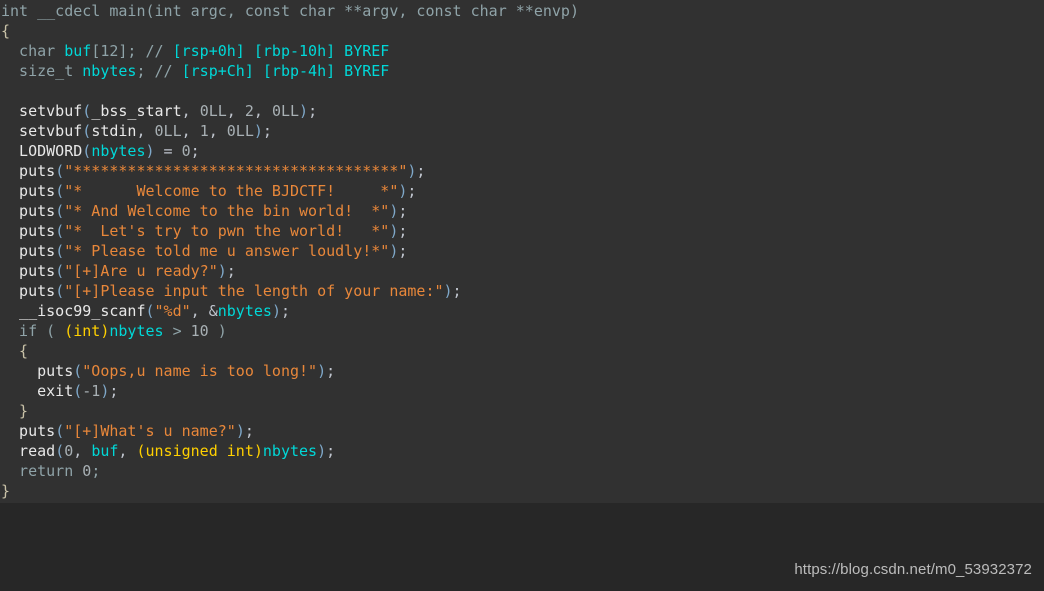 This screenshot has width=1044, height=591. What do you see at coordinates (522, 231) in the screenshot?
I see `code-line: puts("* Let's try to pwn the world! *");` at bounding box center [522, 231].